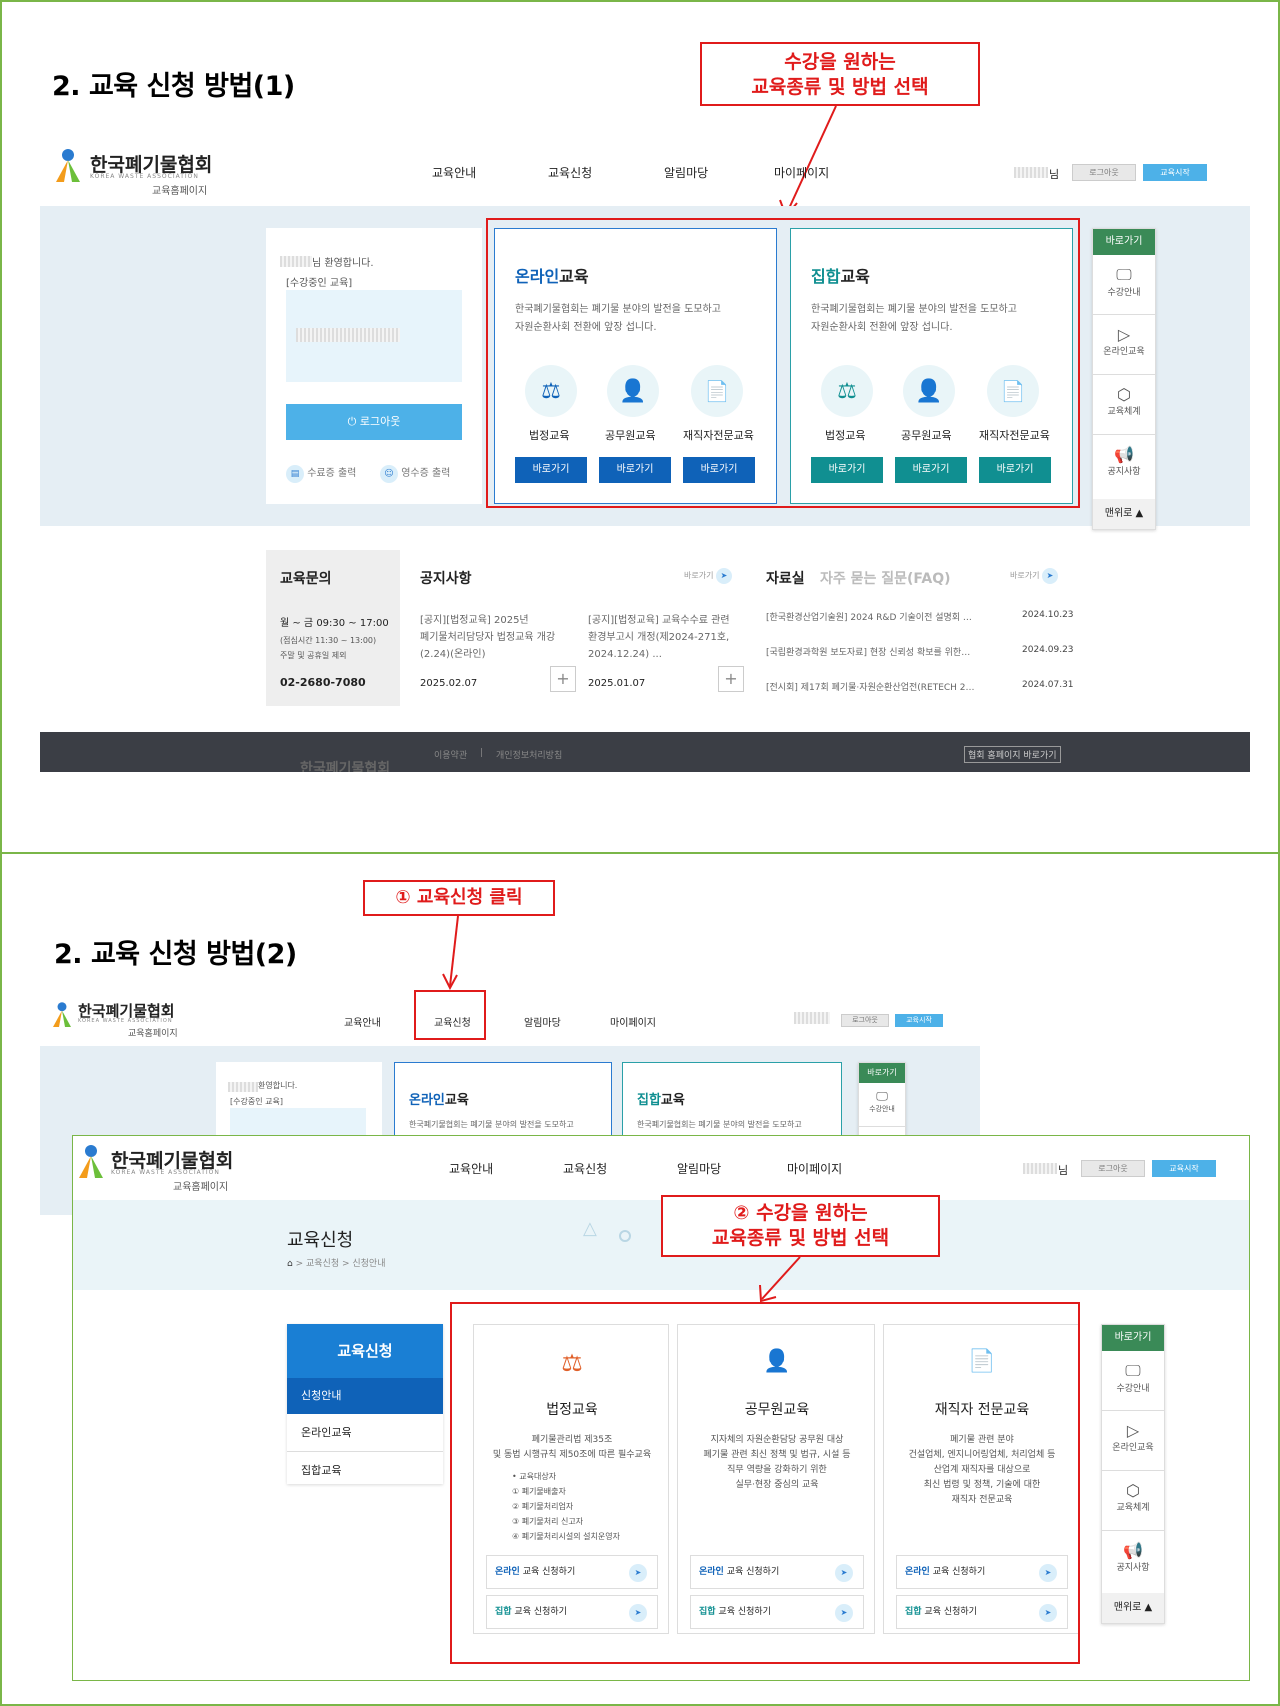  Describe the element at coordinates (1133, 1508) in the screenshot. I see `quick-label: 교육체계` at that location.